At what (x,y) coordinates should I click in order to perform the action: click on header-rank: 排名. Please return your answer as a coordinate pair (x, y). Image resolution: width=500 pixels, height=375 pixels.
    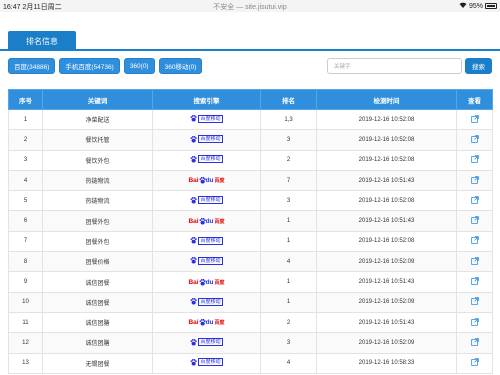
    Looking at the image, I should click on (288, 99).